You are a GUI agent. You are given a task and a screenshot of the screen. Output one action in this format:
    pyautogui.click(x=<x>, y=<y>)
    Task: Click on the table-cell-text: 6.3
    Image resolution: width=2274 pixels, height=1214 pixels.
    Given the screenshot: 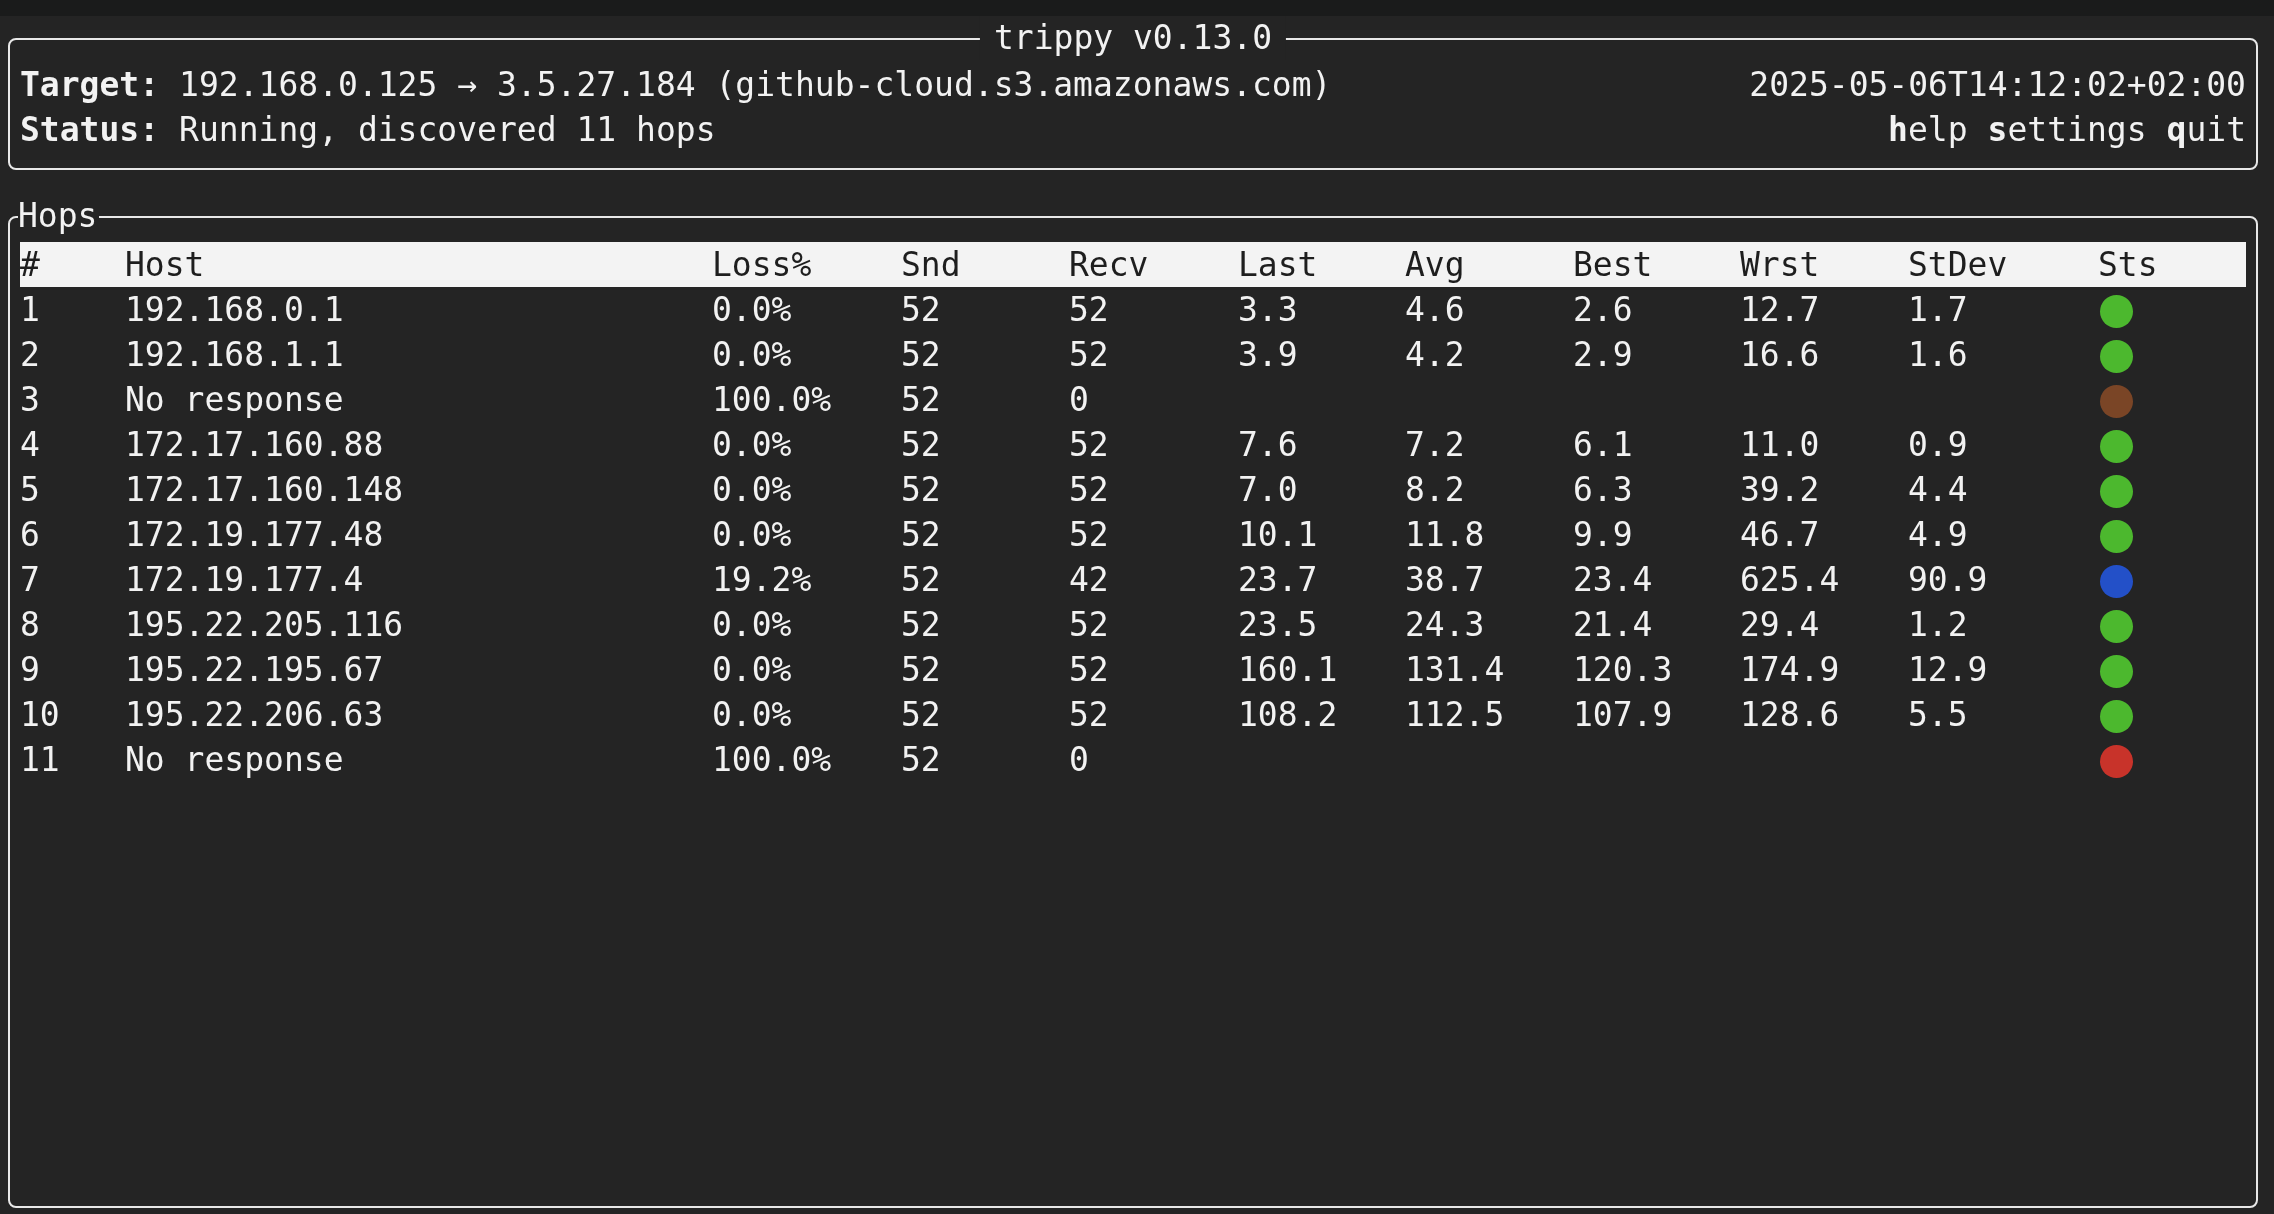 What is the action you would take?
    pyautogui.click(x=1603, y=490)
    